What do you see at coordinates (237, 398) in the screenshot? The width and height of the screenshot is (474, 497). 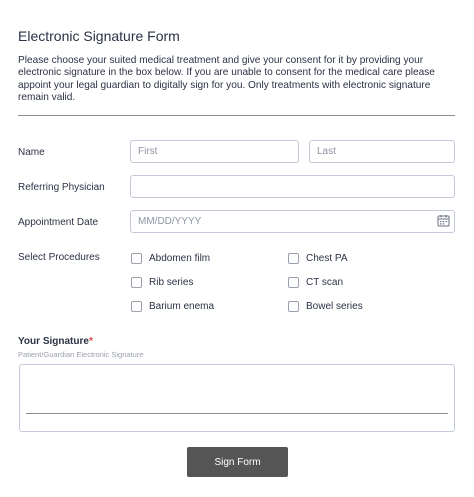 I see `signature-pad` at bounding box center [237, 398].